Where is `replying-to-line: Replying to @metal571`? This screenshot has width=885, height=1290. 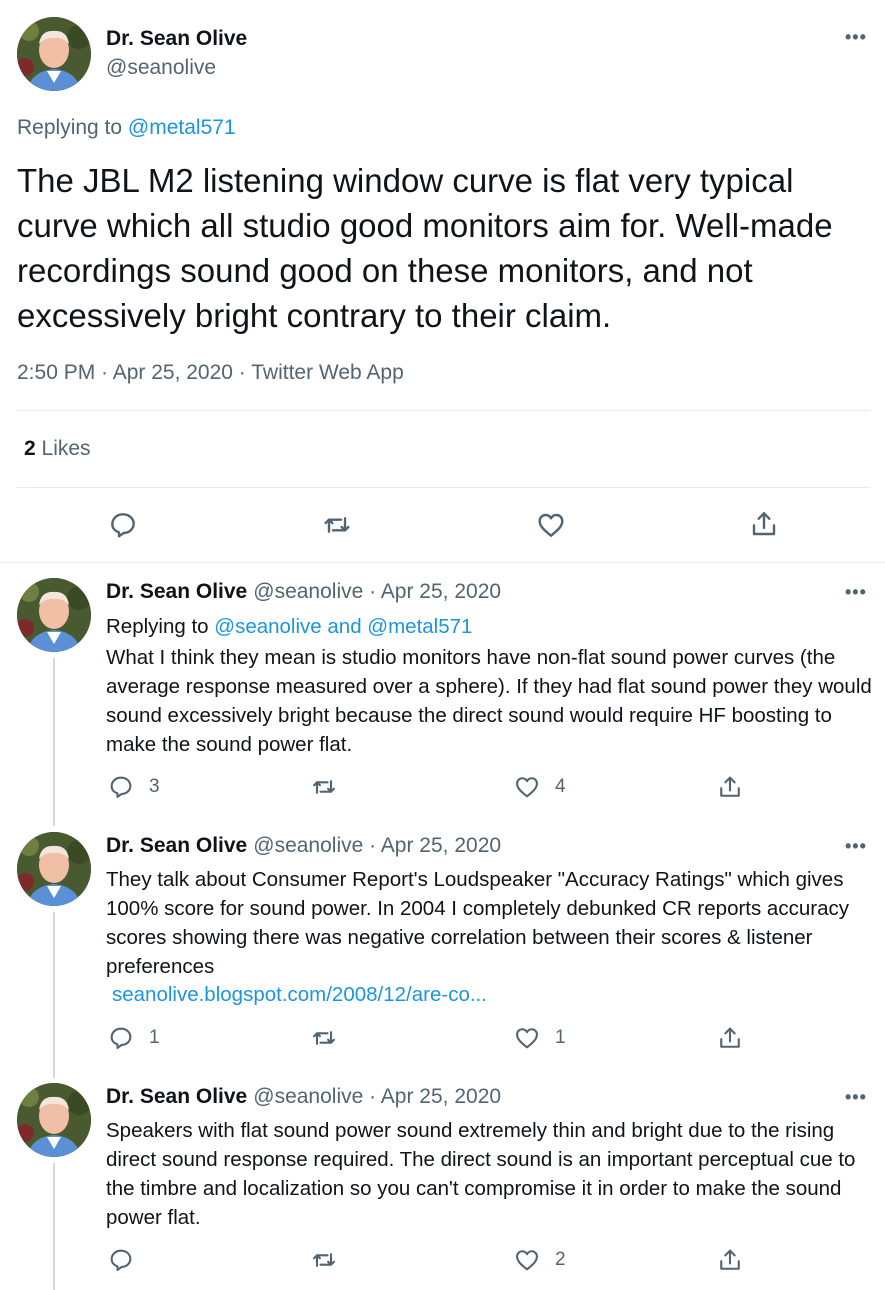 replying-to-line: Replying to @metal571 is located at coordinates (126, 128).